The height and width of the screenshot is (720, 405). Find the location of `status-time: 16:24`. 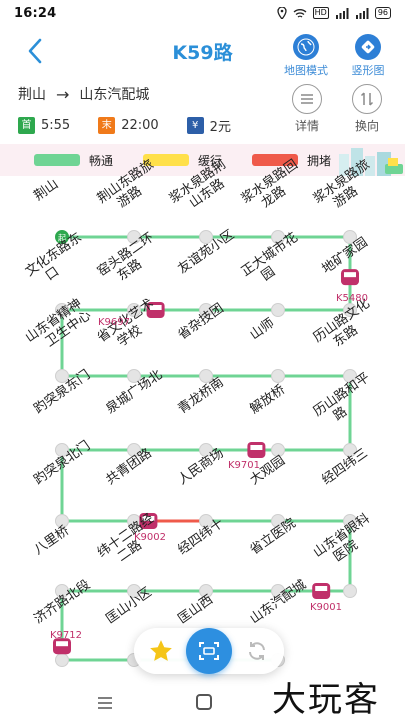

status-time: 16:24 is located at coordinates (35, 13).